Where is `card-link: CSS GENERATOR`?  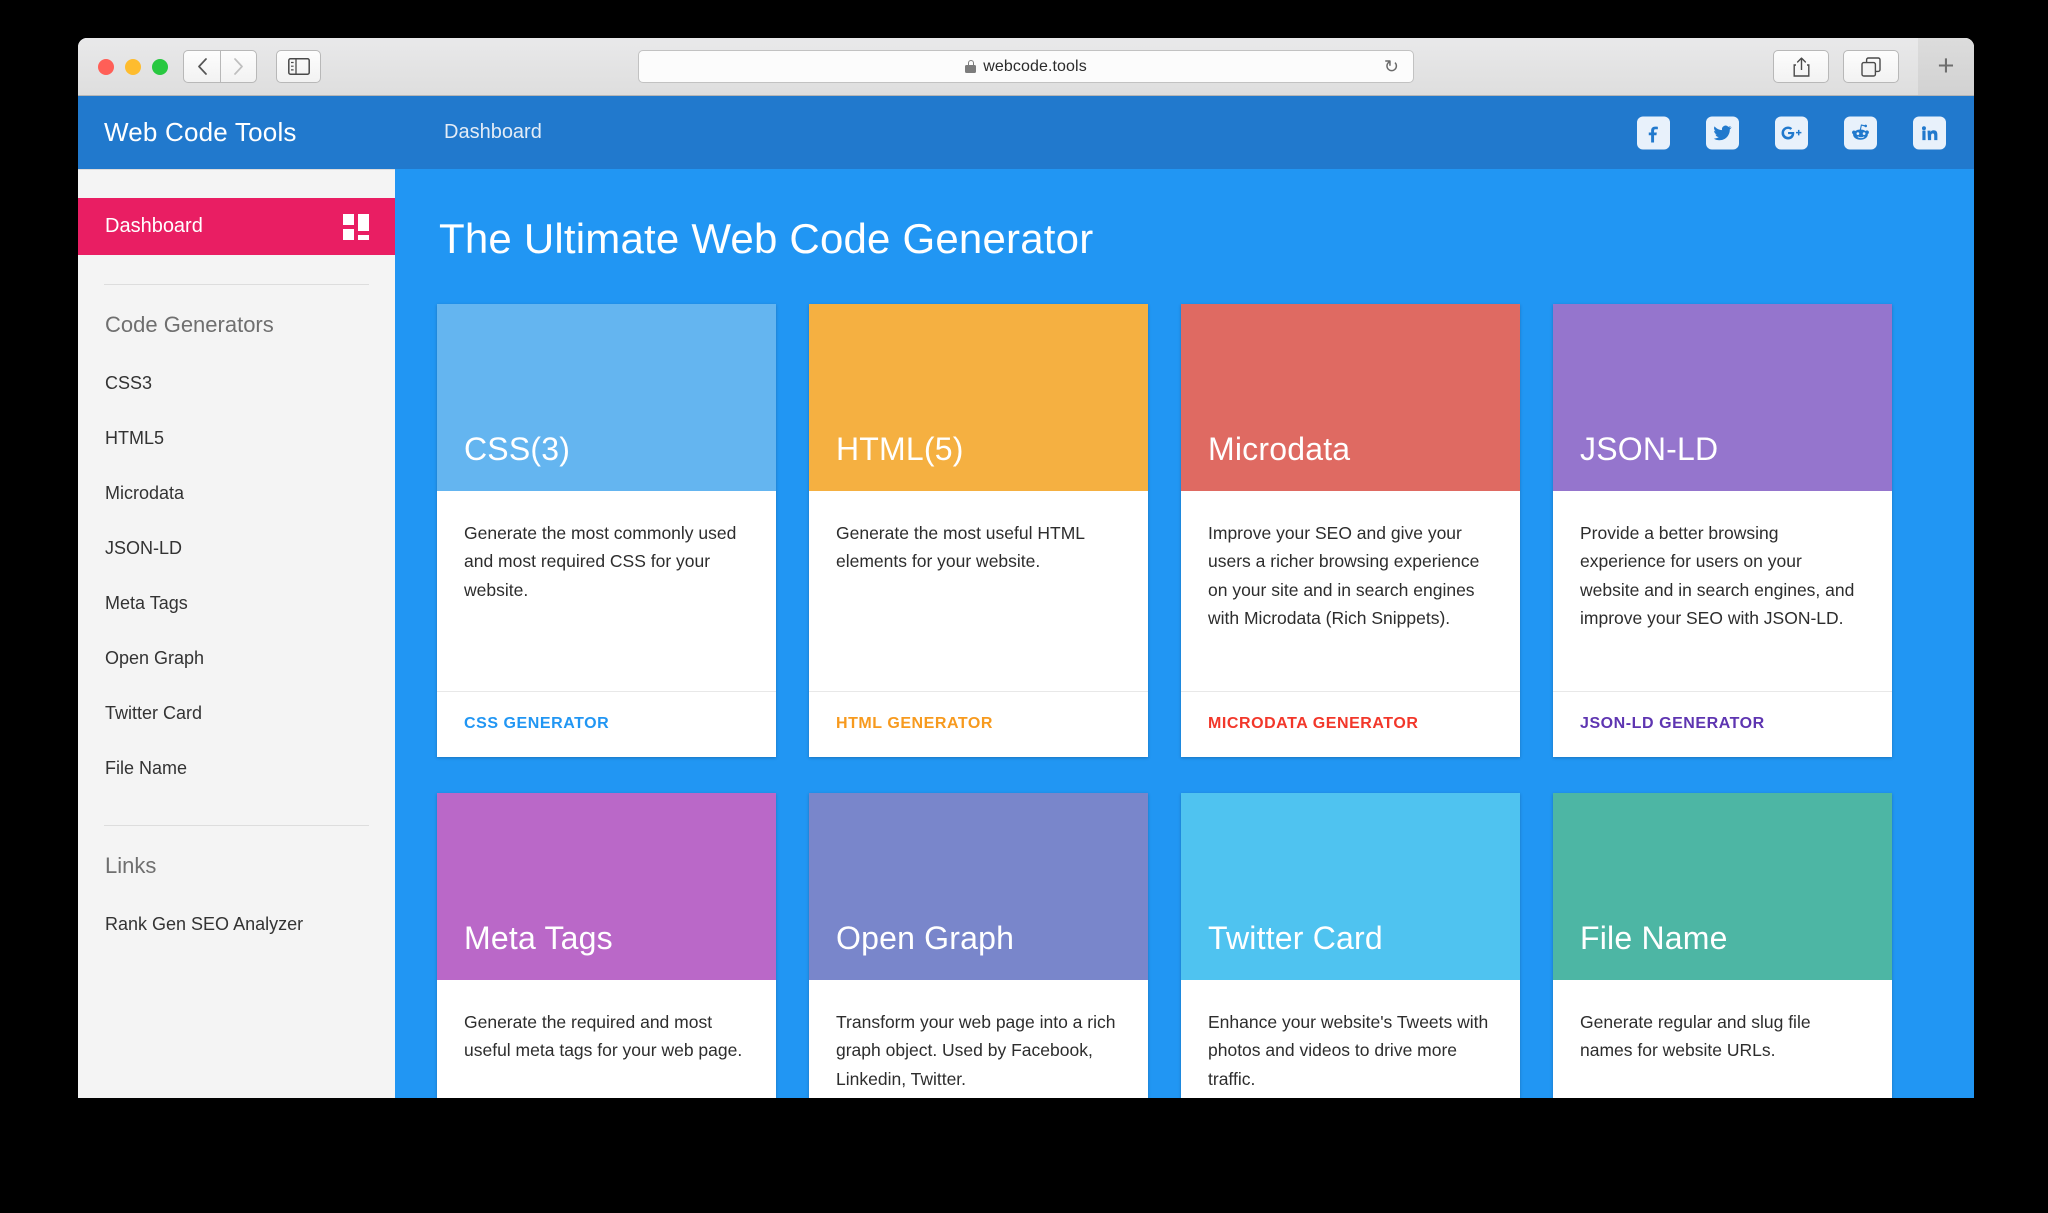 card-link: CSS GENERATOR is located at coordinates (606, 724).